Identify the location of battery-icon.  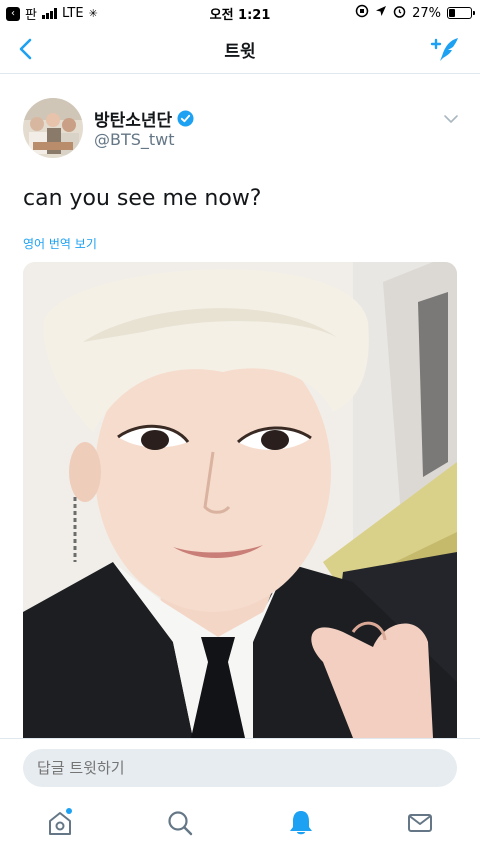
(461, 13).